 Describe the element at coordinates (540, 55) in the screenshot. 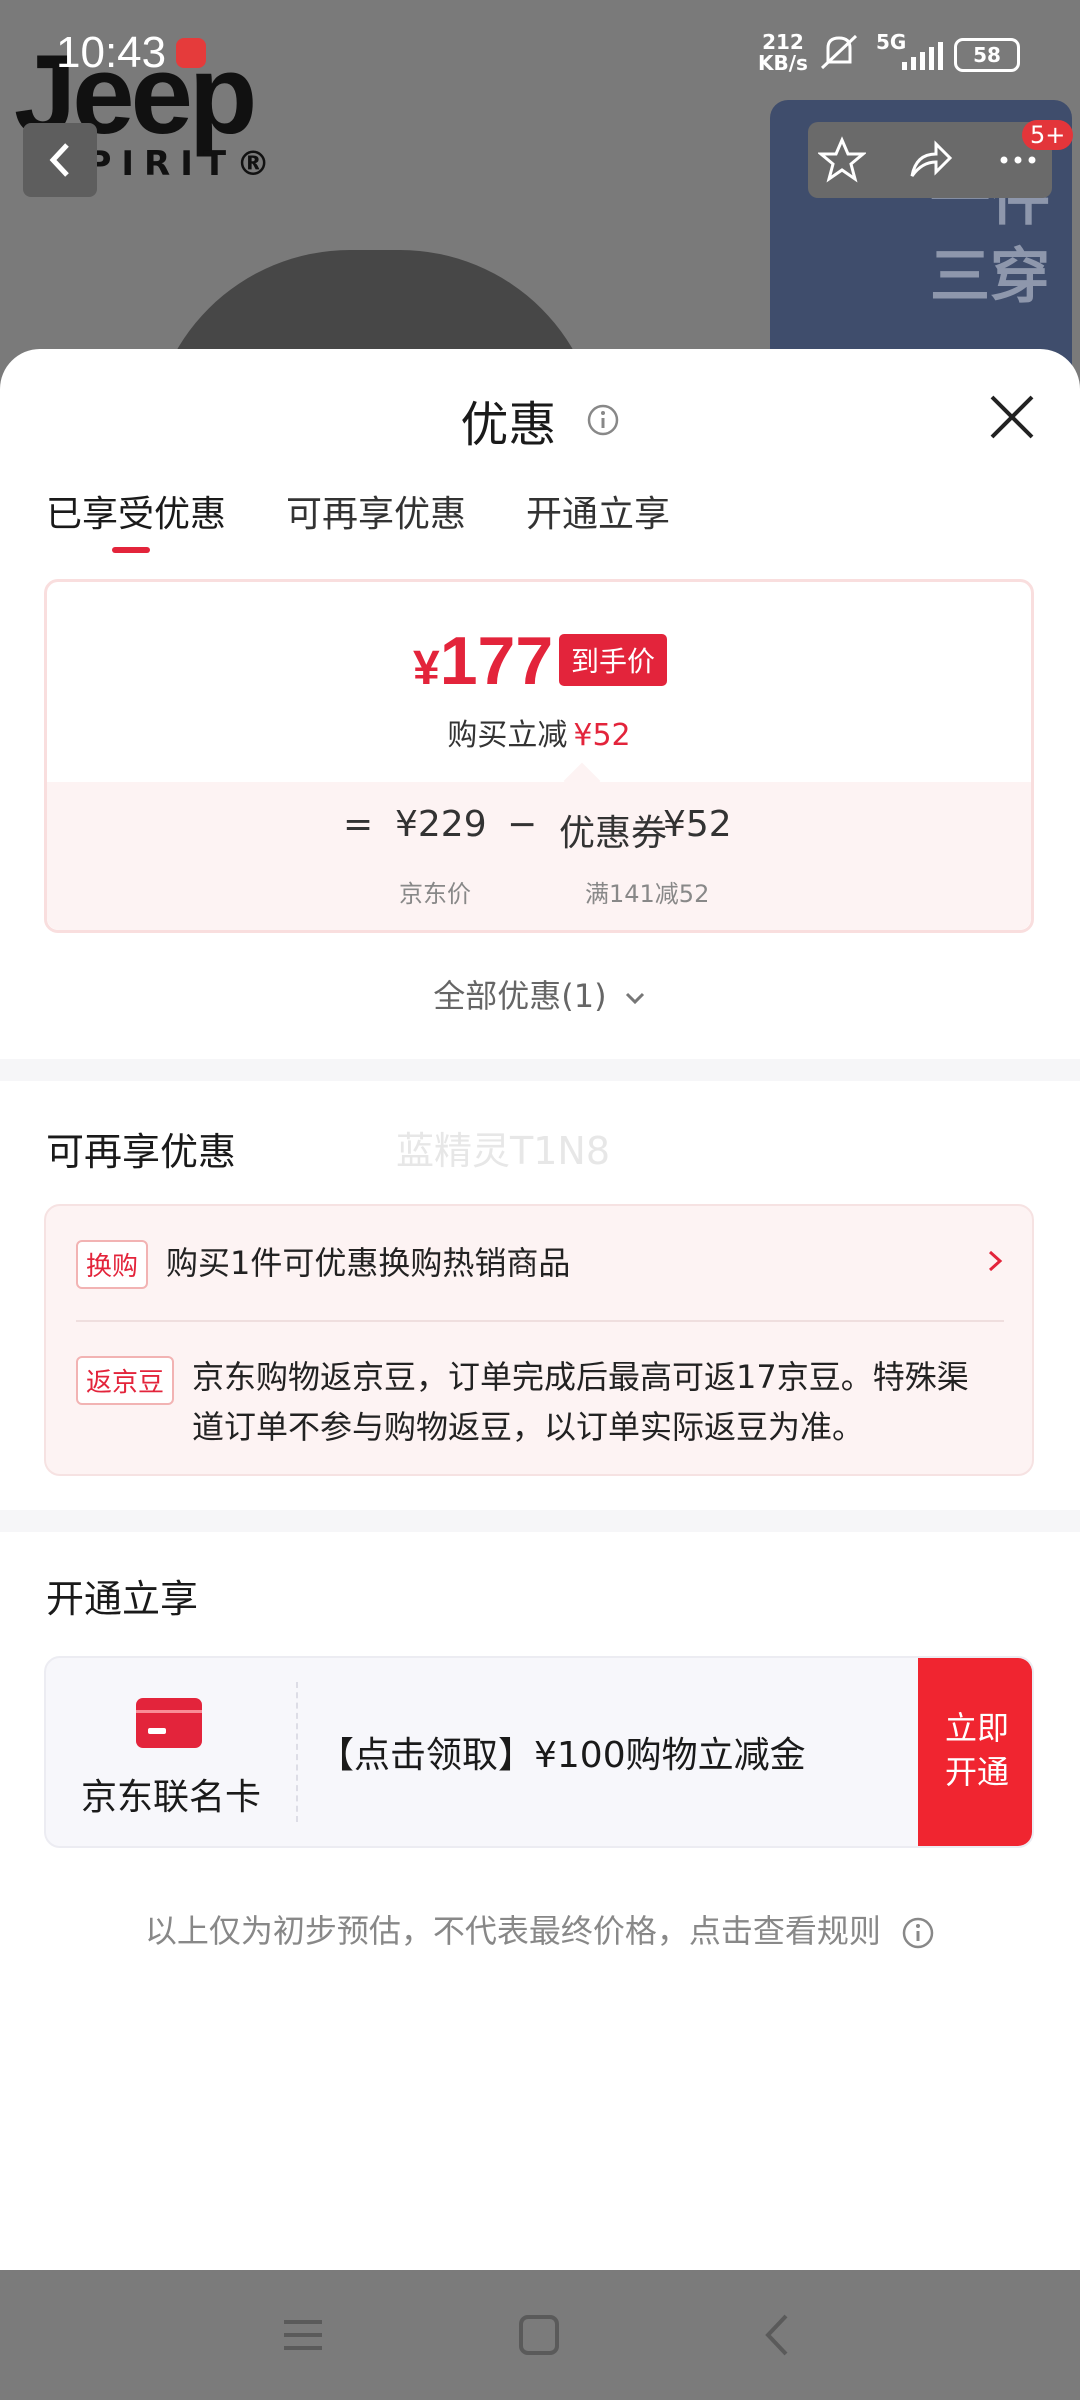

I see `status-bar: 10:43 212 KB/s 5G 58` at that location.